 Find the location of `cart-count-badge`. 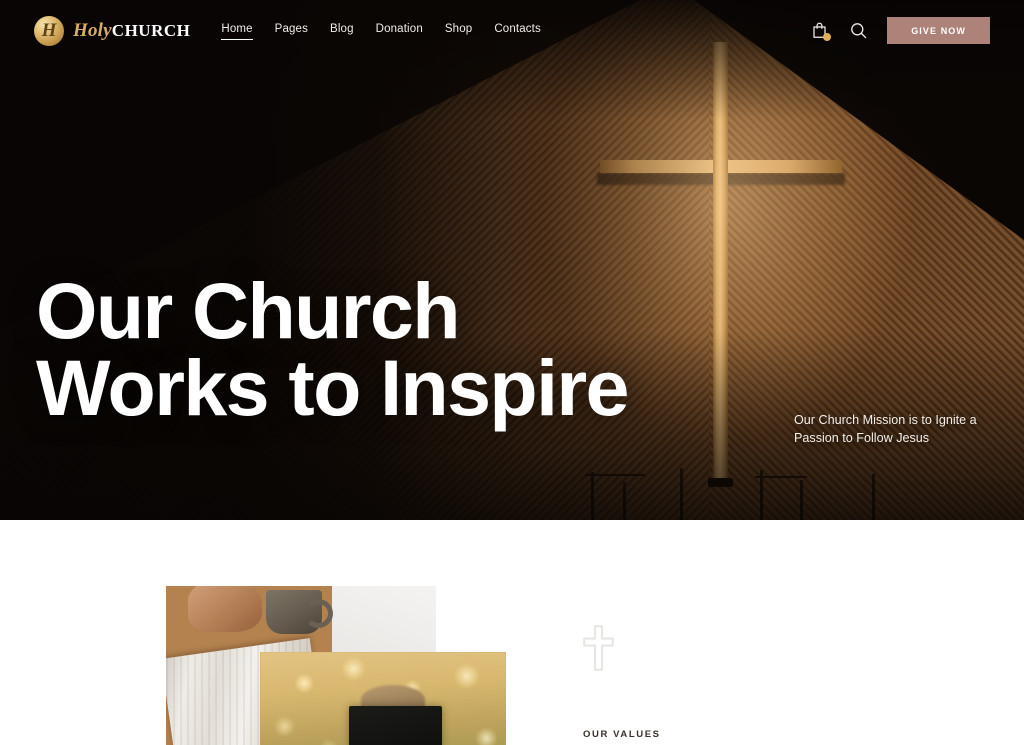

cart-count-badge is located at coordinates (827, 36).